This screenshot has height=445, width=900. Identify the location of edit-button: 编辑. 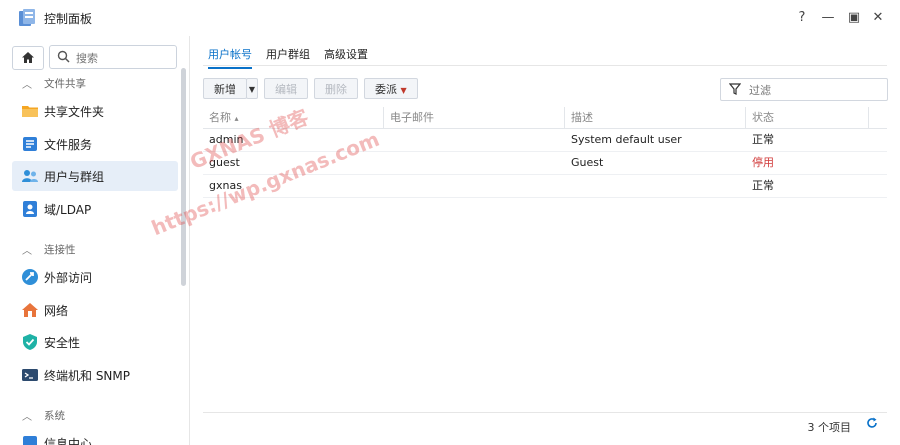
(286, 88).